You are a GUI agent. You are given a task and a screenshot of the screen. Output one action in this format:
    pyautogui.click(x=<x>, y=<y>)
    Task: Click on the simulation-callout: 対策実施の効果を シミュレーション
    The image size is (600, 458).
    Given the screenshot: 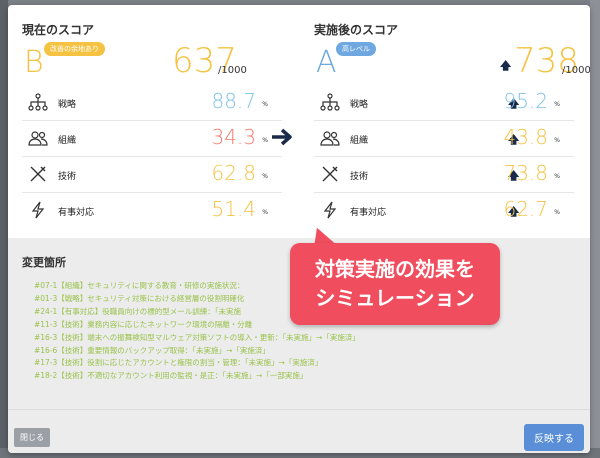 What is the action you would take?
    pyautogui.click(x=395, y=284)
    